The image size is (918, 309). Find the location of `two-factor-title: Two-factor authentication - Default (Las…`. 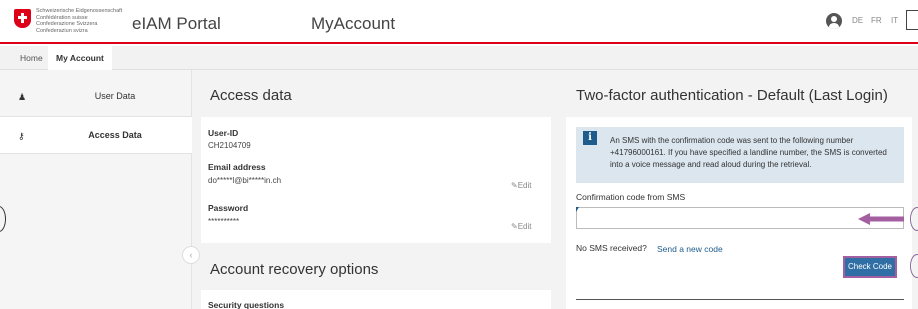

two-factor-title: Two-factor authentication - Default (Las… is located at coordinates (732, 95).